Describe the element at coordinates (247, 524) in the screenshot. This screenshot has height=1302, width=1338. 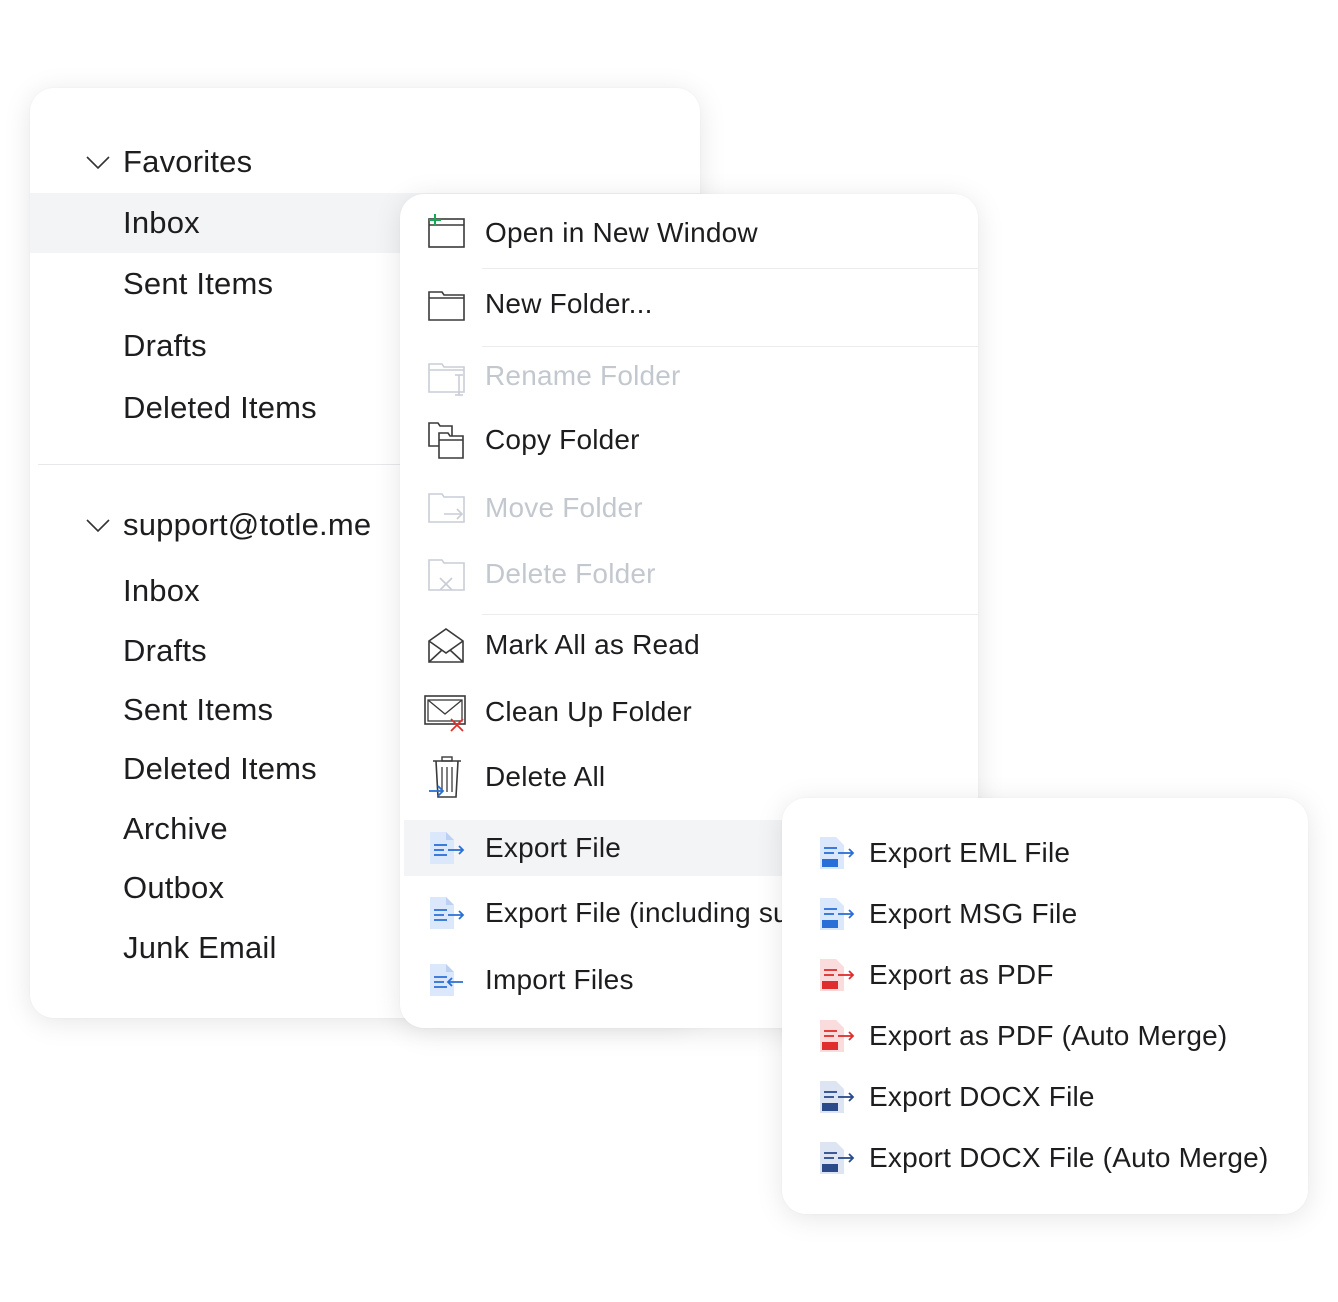
I see `account-title: support@totle.me` at that location.